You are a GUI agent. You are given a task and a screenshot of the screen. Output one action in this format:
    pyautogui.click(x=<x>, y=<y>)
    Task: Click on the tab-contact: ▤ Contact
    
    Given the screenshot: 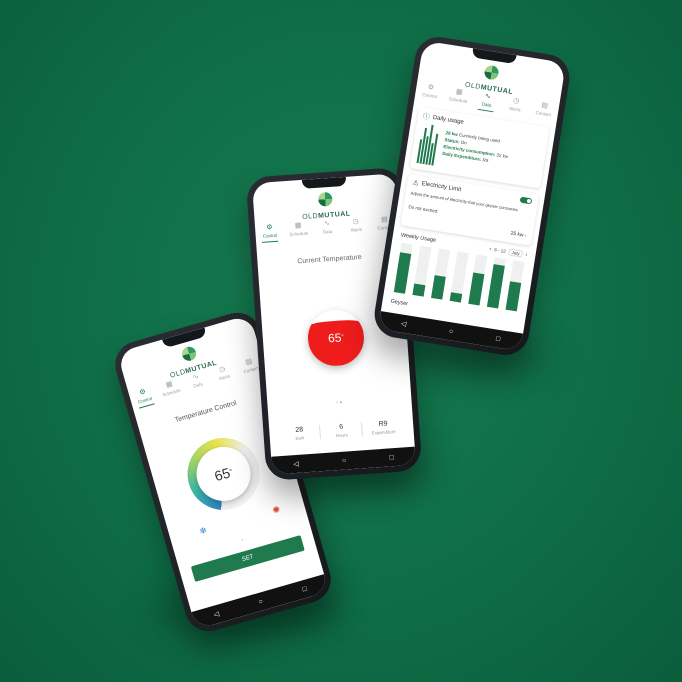 What is the action you would take?
    pyautogui.click(x=543, y=111)
    